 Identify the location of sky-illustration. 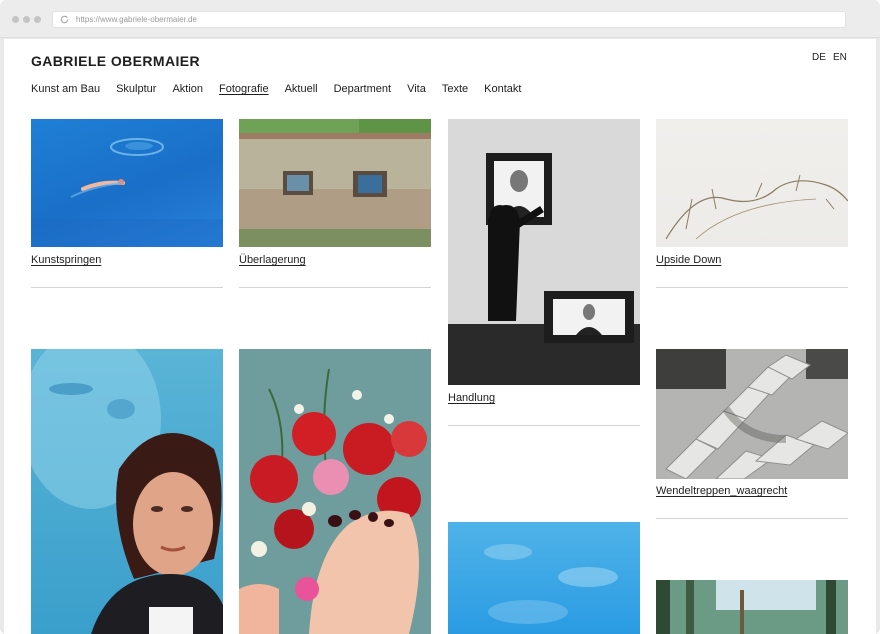
(551, 584).